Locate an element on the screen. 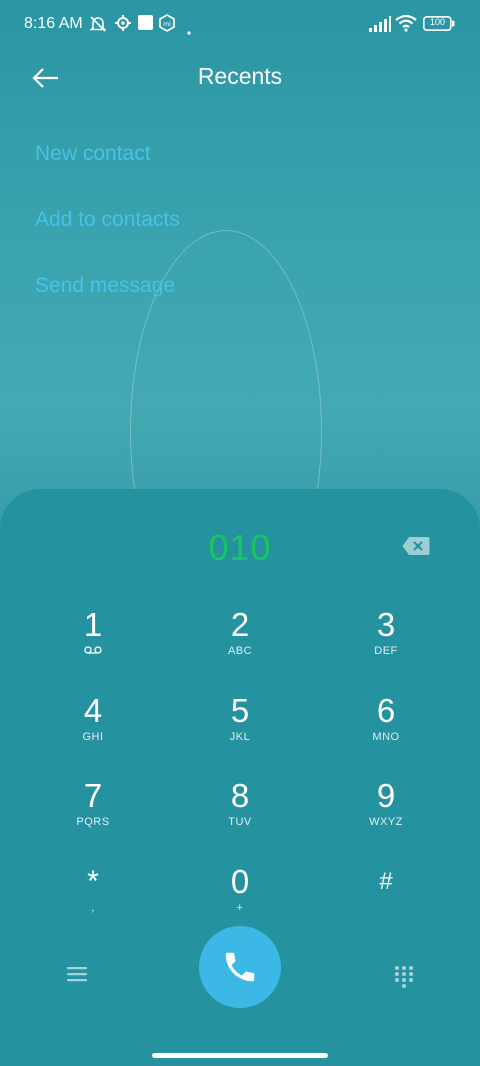  key-8: 8 TUV is located at coordinates (240, 818).